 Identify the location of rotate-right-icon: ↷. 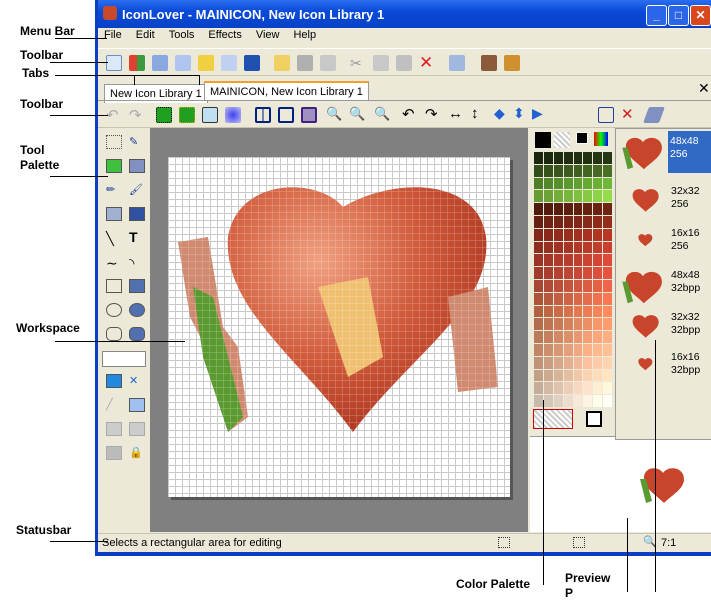
(433, 114).